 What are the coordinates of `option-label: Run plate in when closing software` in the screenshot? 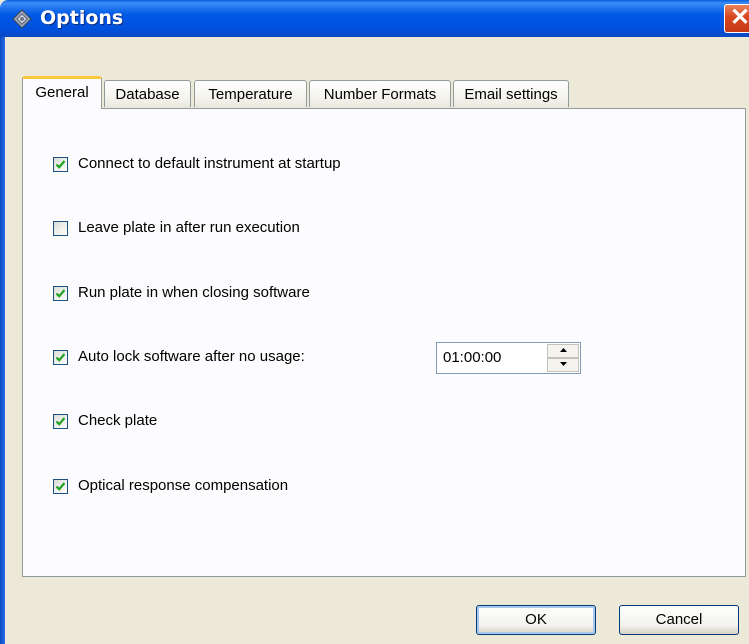 It's located at (194, 292).